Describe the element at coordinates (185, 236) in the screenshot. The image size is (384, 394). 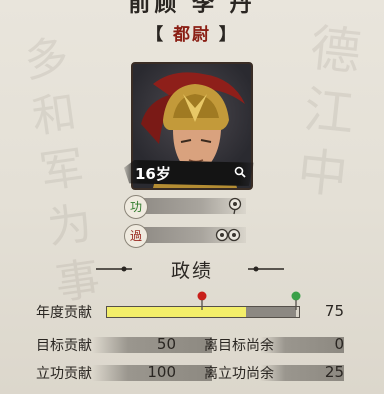
I see `fault-bar: 過` at that location.